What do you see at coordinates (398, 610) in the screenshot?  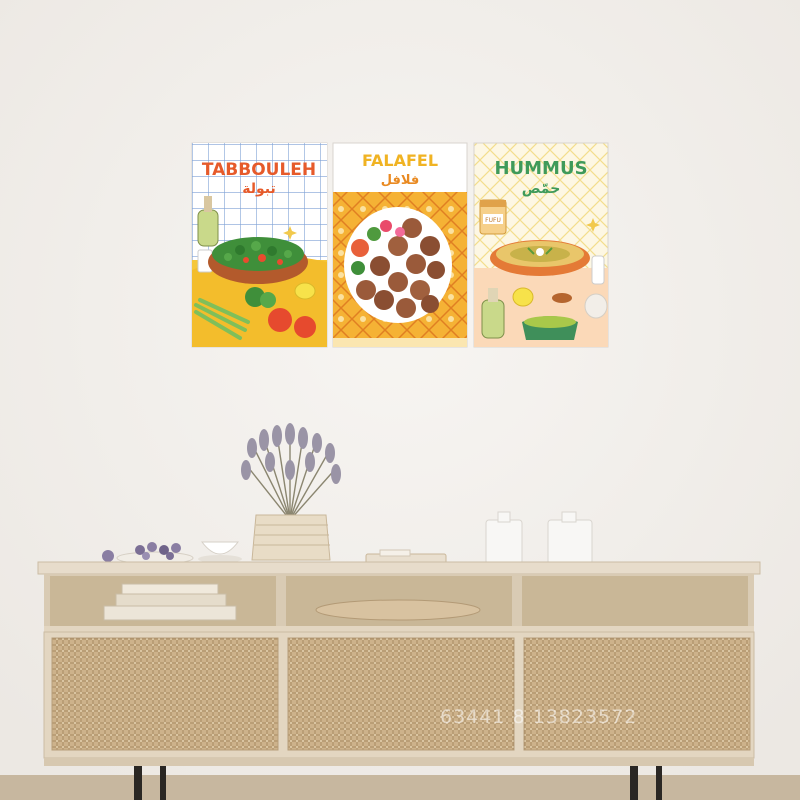 I see `wooden-tray` at bounding box center [398, 610].